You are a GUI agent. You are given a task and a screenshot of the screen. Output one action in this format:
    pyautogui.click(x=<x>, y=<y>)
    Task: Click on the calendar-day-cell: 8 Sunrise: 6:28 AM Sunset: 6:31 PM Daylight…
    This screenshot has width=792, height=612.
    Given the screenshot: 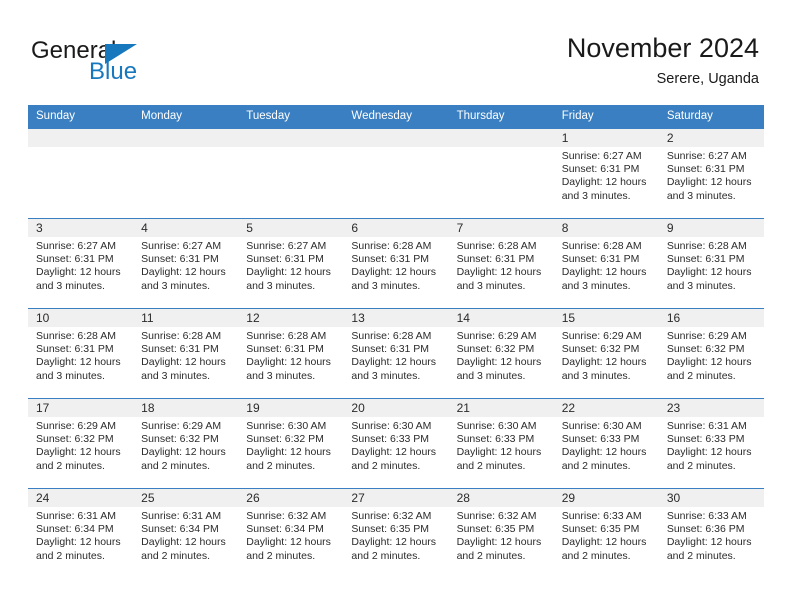 What is the action you would take?
    pyautogui.click(x=606, y=263)
    